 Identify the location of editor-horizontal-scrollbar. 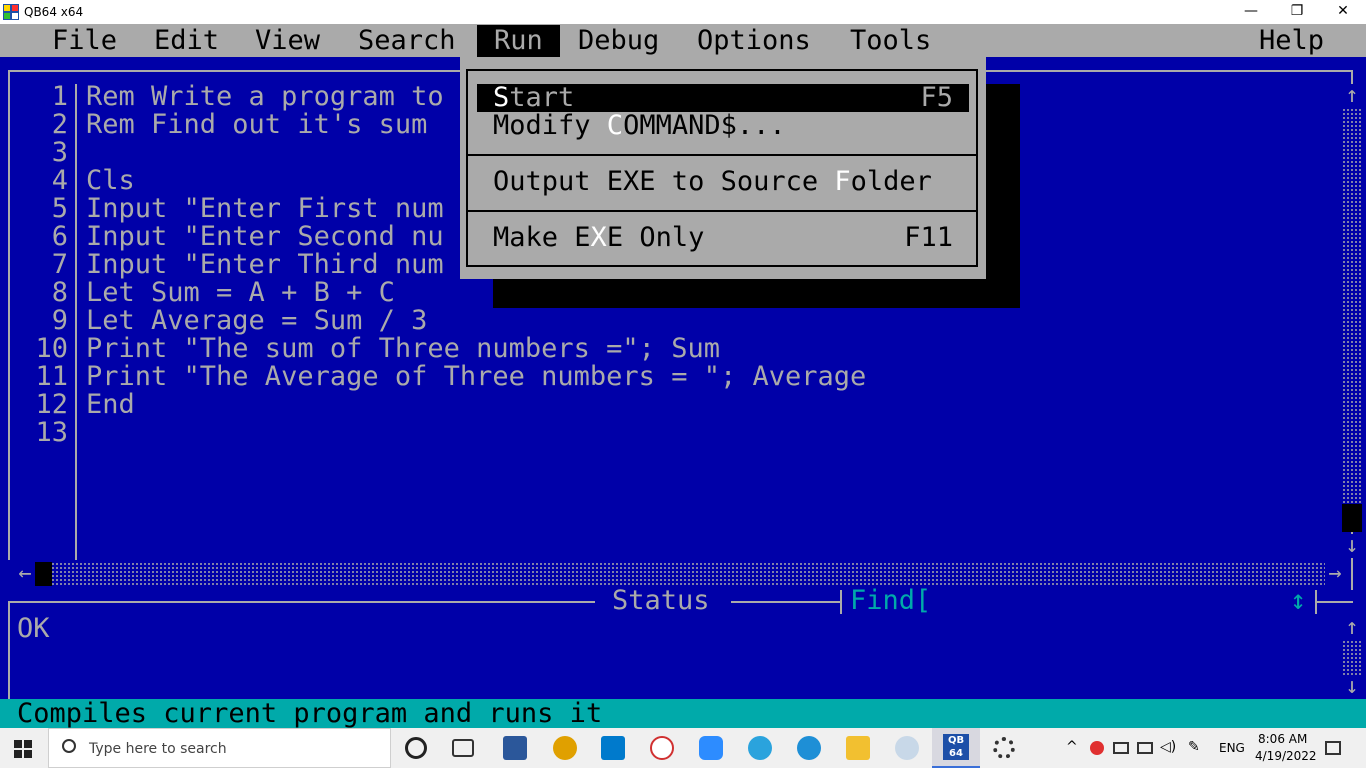
(680, 574).